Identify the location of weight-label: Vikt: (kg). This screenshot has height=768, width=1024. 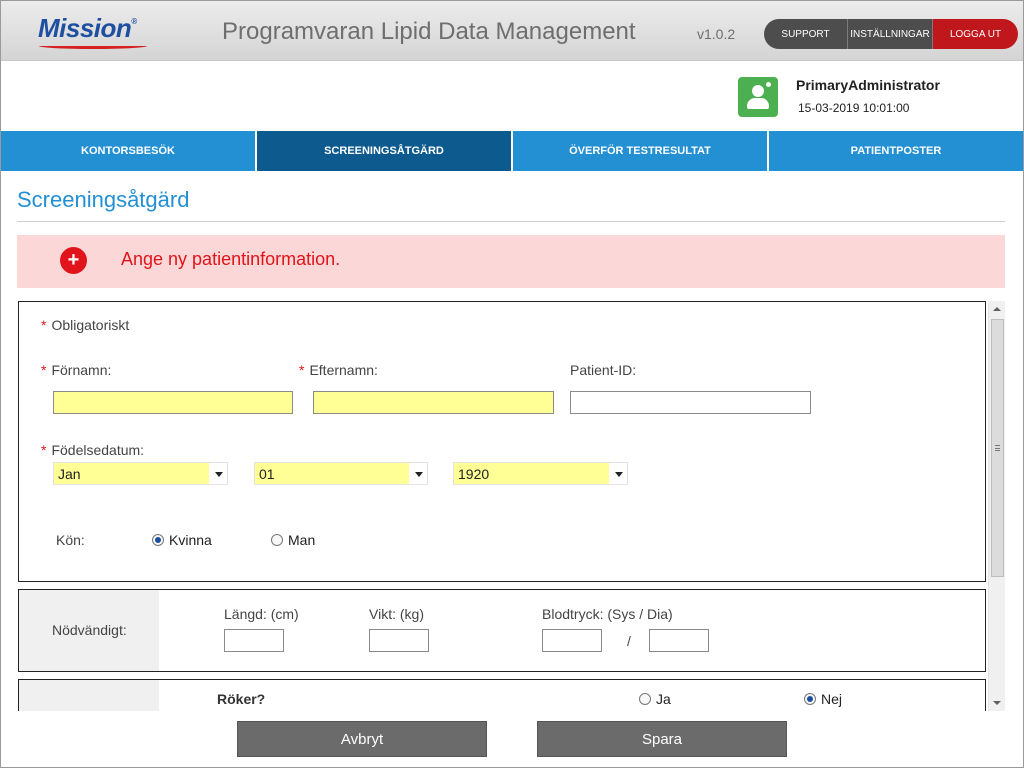
(396, 614).